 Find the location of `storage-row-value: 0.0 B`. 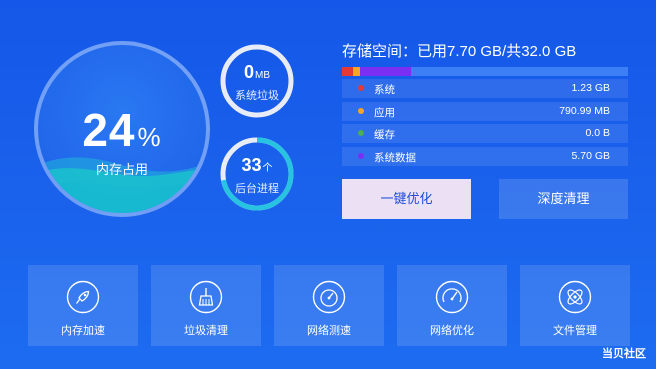

storage-row-value: 0.0 B is located at coordinates (597, 133).